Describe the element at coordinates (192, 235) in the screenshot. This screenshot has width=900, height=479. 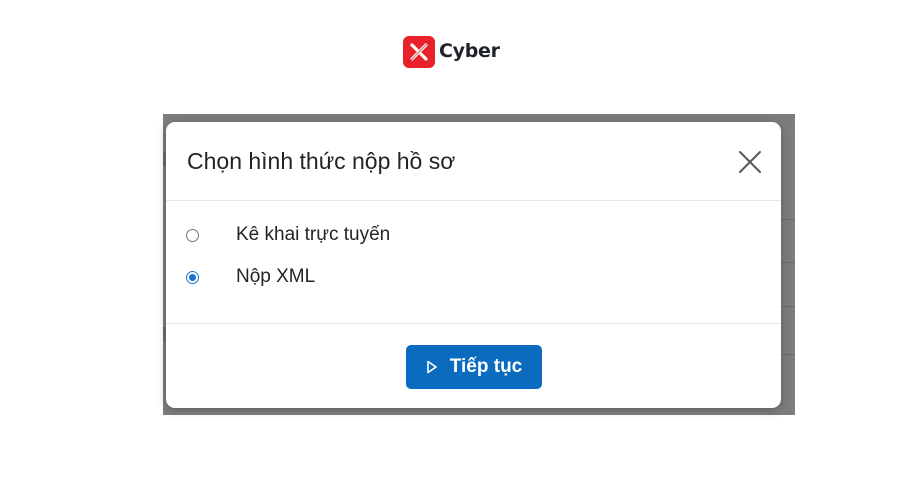
I see `radio-online-declaration` at that location.